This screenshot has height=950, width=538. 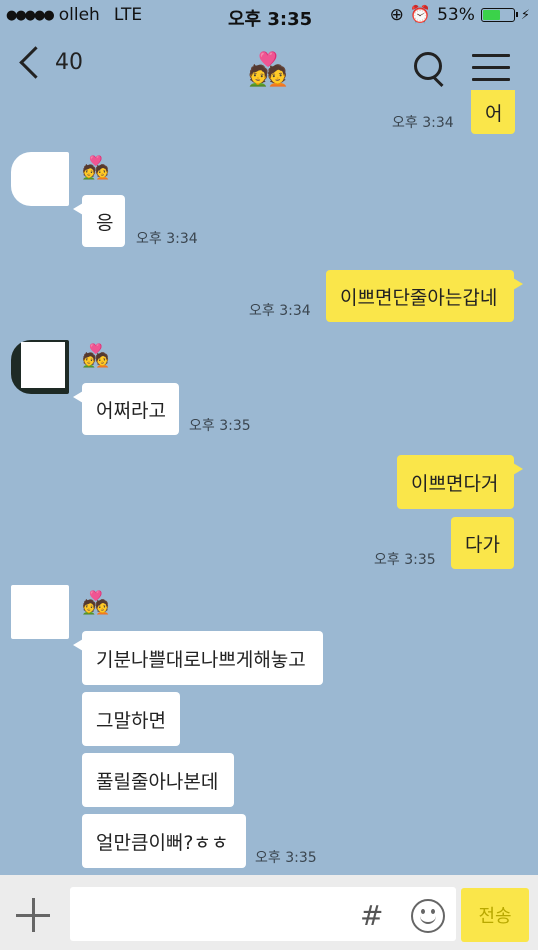 What do you see at coordinates (482, 543) in the screenshot?
I see `my-message-bubble: 다가` at bounding box center [482, 543].